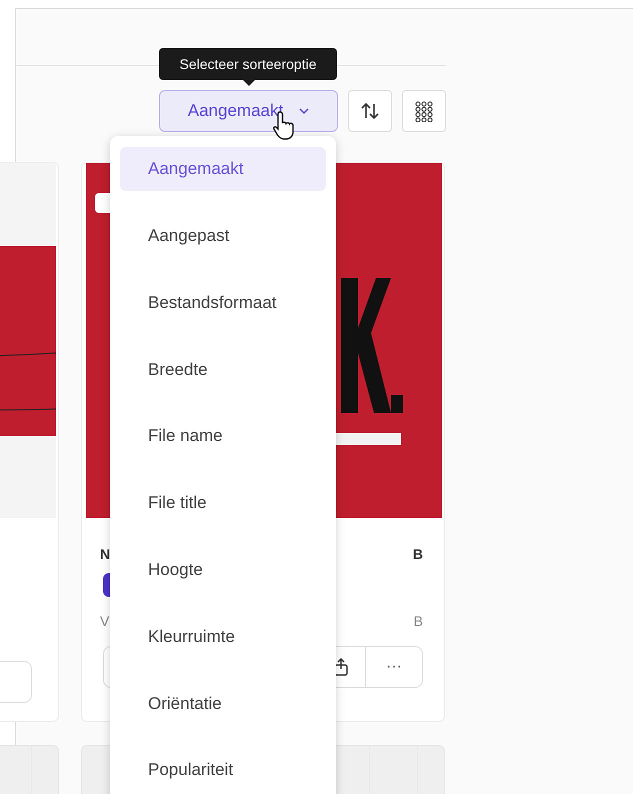  What do you see at coordinates (223, 636) in the screenshot?
I see `menu-item: Kleurruimte` at bounding box center [223, 636].